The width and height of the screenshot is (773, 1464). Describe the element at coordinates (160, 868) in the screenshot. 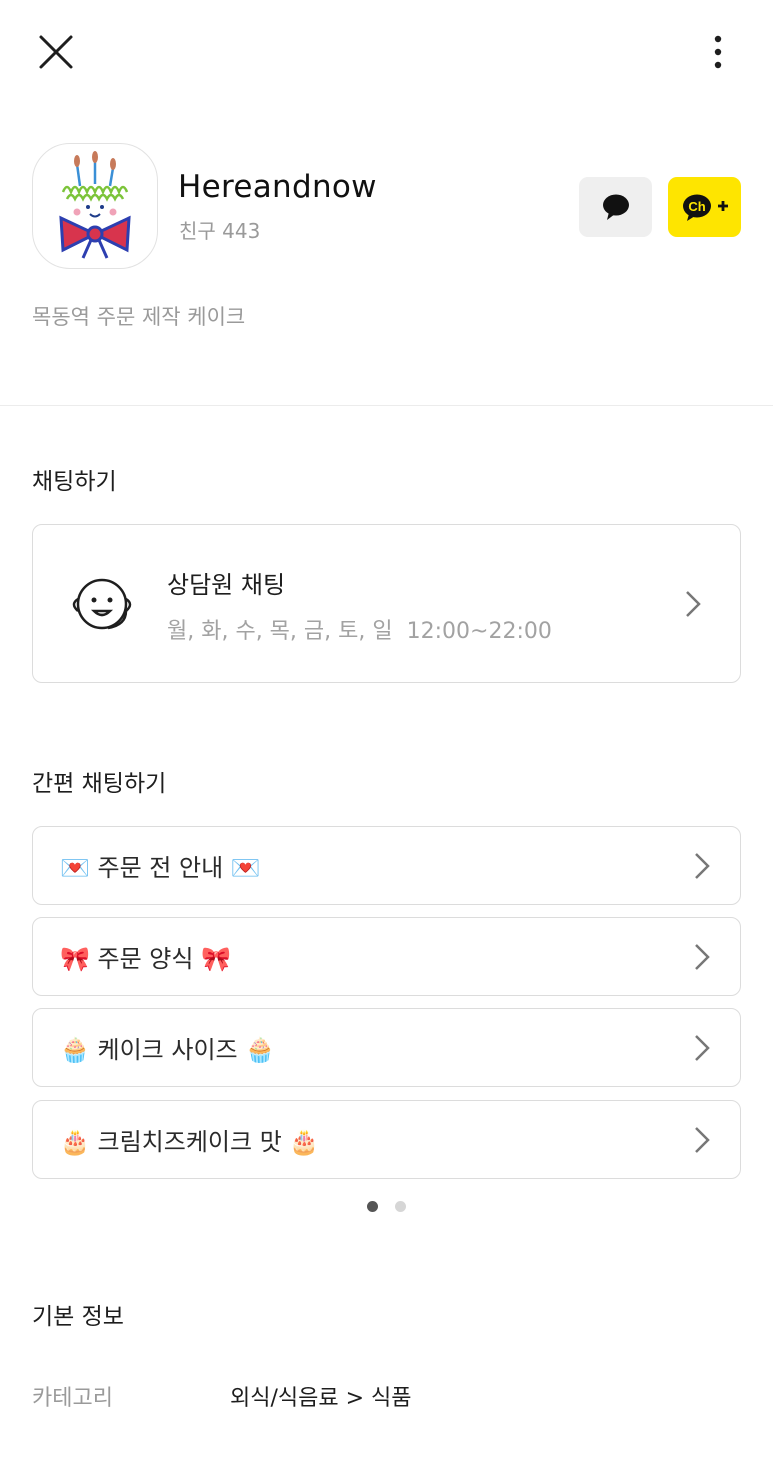

I see `quick-chat-item-label: 💌 주문 전 안내 💌` at that location.